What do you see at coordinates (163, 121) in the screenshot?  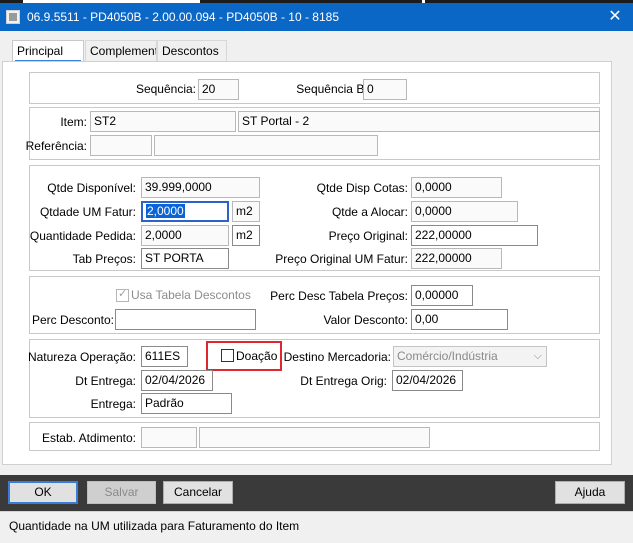 I see `item-code-field: ST2` at bounding box center [163, 121].